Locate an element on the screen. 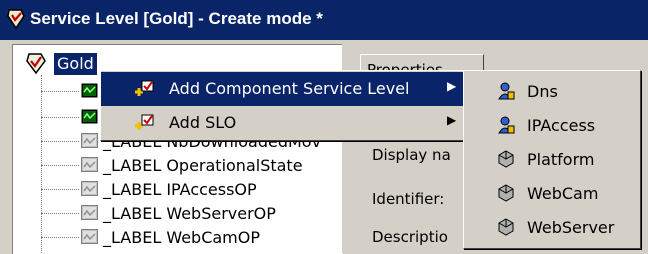 This screenshot has height=254, width=648. submenu-item-platform: Platform is located at coordinates (552, 160).